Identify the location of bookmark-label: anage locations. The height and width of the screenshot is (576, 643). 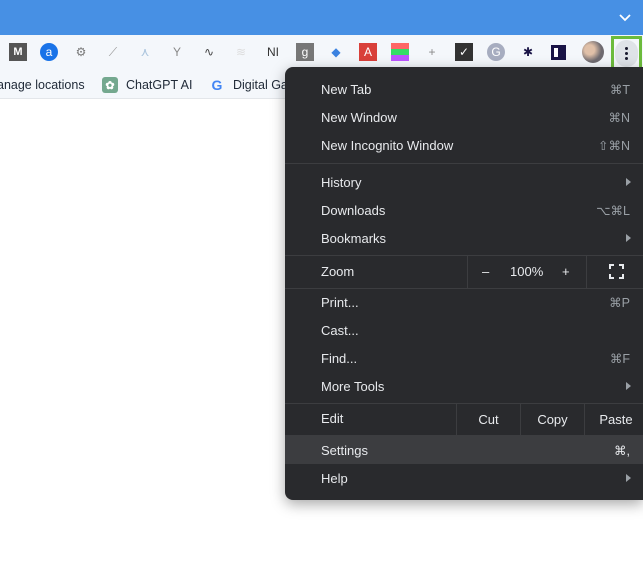
(42, 85).